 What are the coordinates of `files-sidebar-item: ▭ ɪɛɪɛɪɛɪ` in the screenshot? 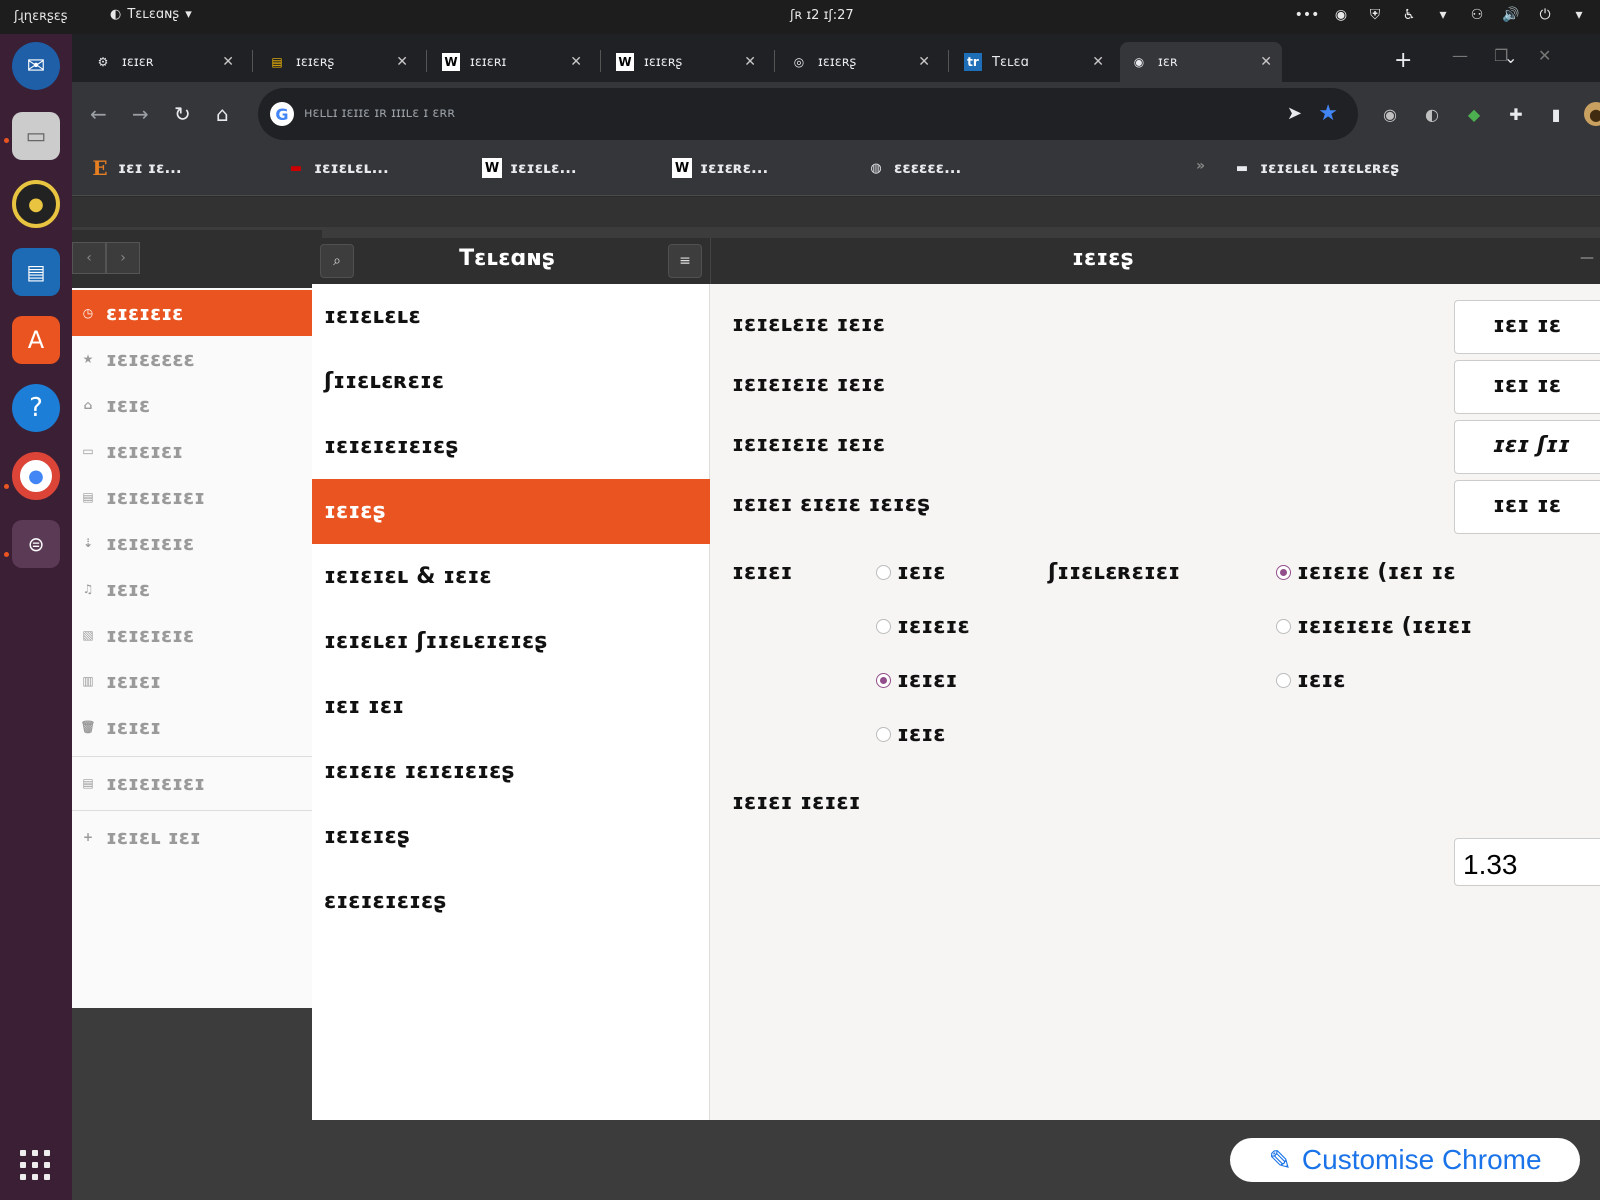 It's located at (197, 451).